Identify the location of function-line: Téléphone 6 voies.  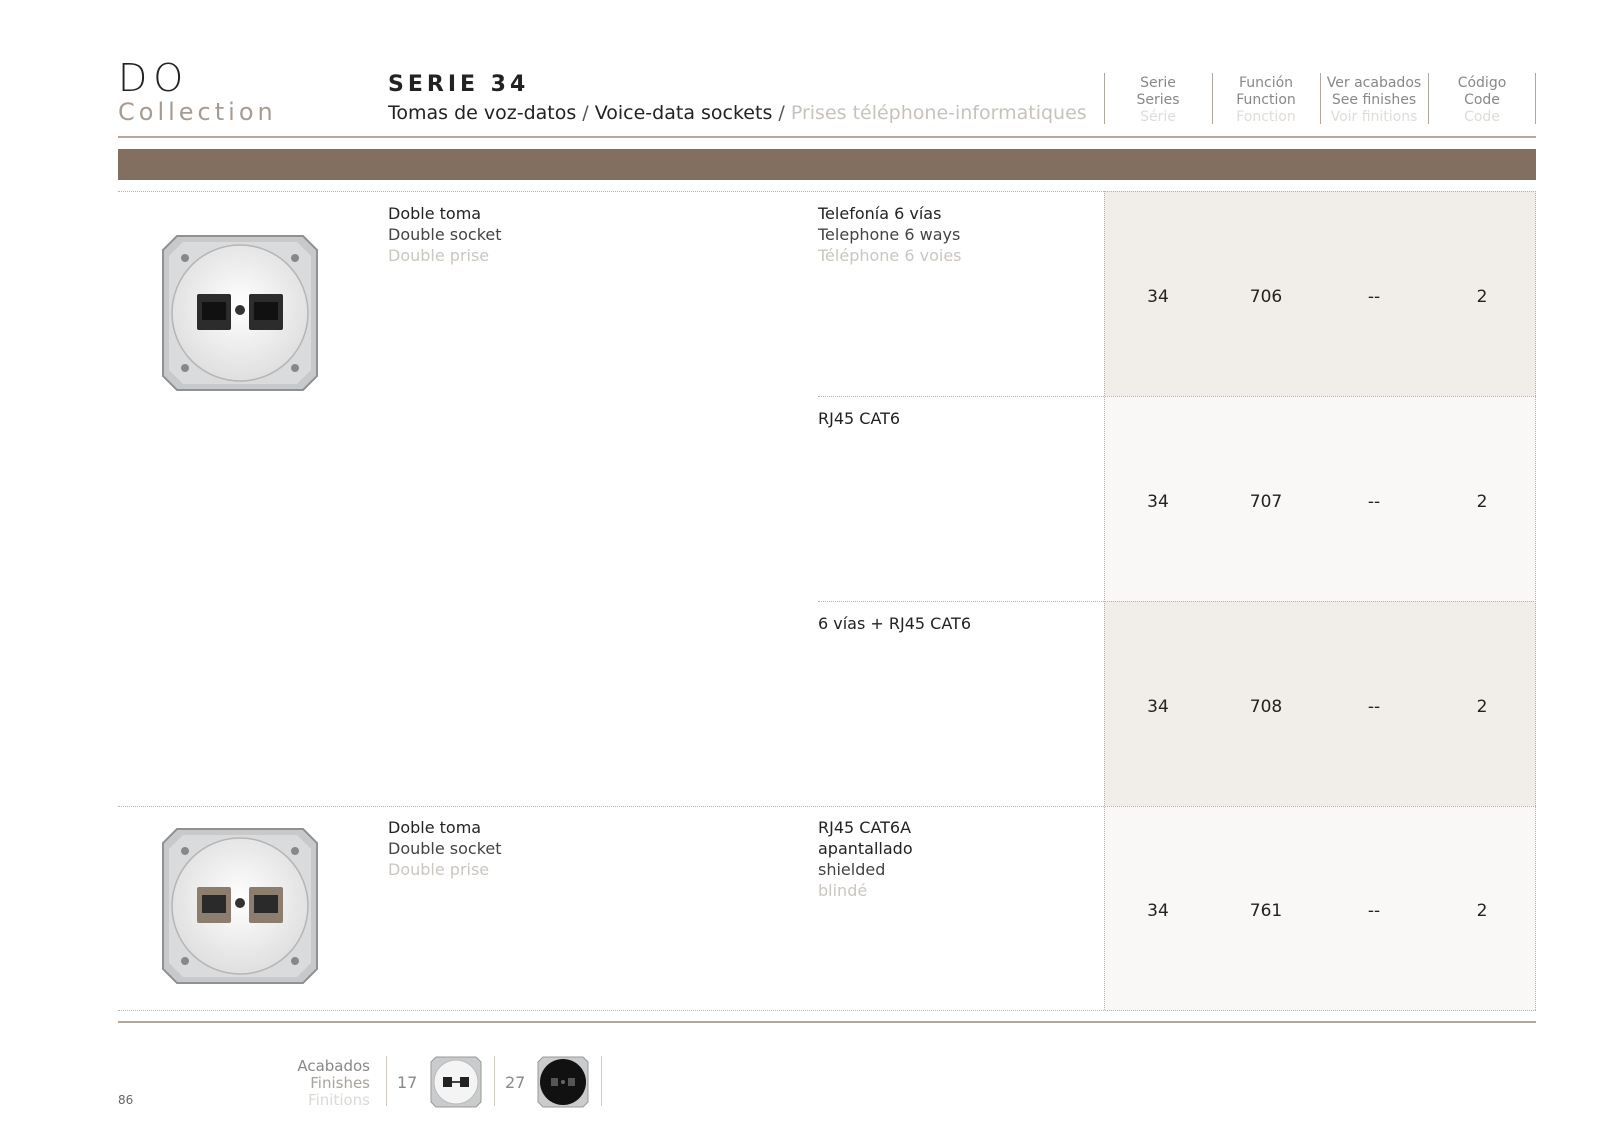
(890, 255).